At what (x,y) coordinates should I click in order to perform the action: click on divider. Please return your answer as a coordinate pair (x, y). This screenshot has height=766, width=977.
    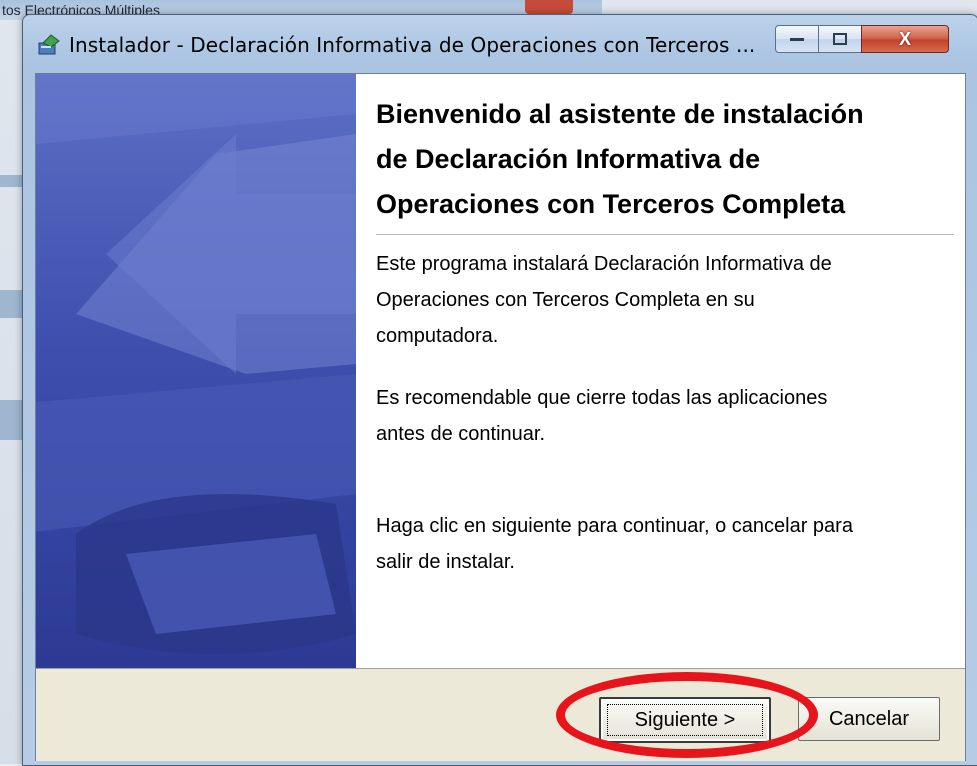
    Looking at the image, I should click on (665, 234).